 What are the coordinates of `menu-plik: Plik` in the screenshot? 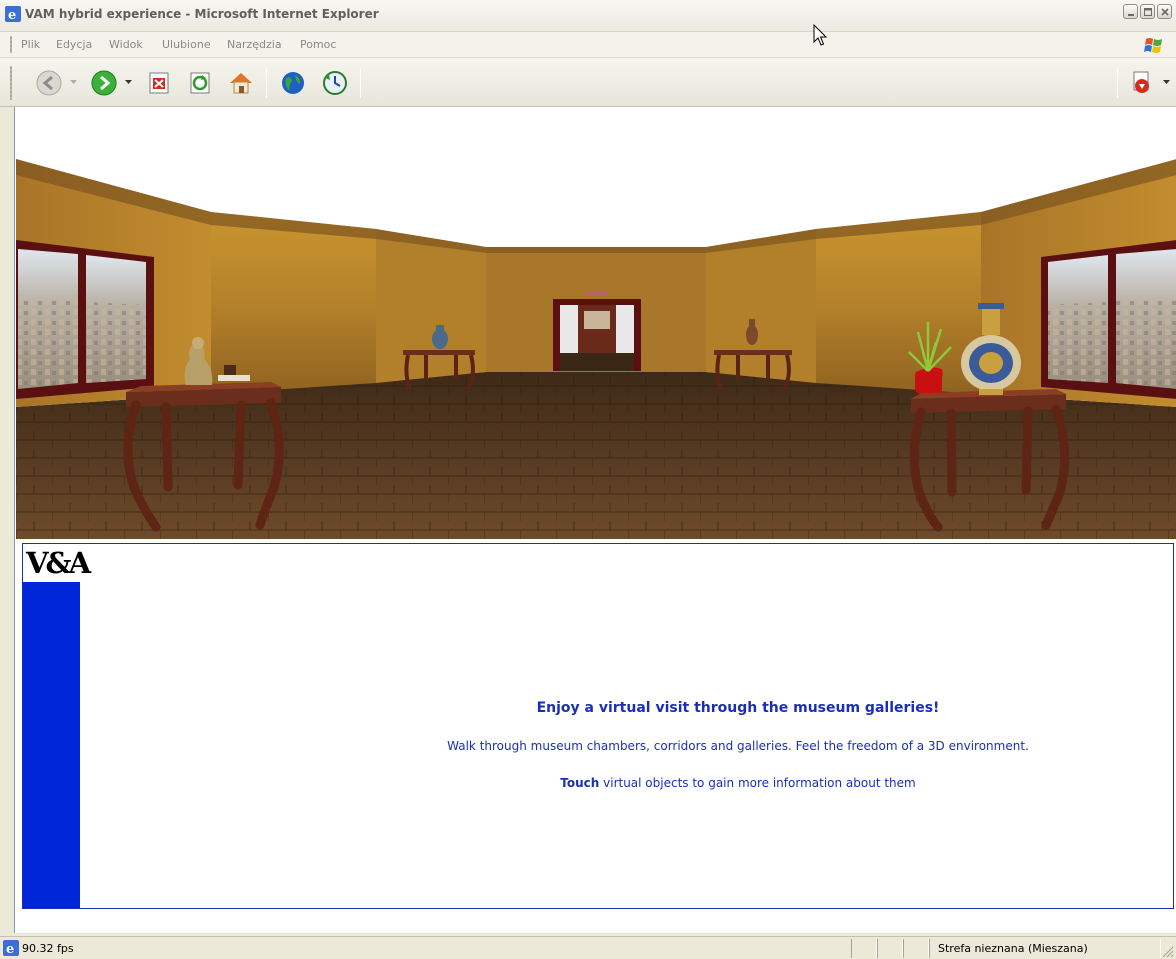 It's located at (30, 44).